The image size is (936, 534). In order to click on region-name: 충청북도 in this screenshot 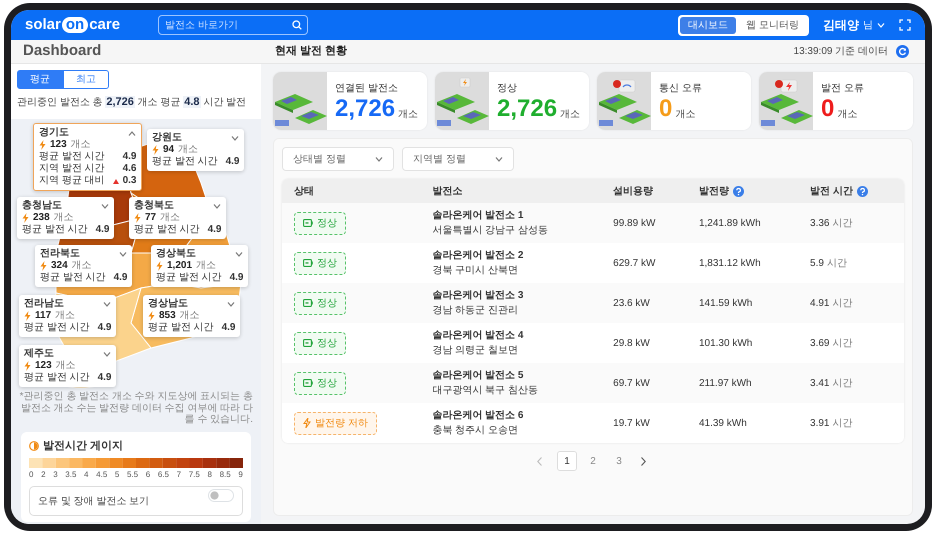, I will do `click(154, 206)`.